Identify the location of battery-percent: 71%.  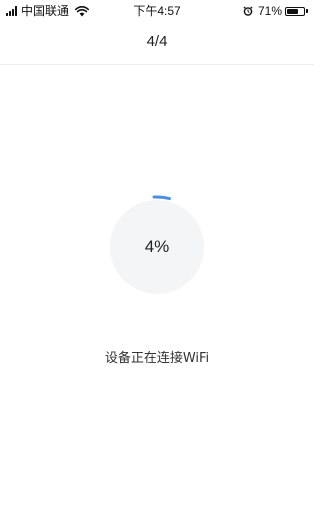
(269, 11).